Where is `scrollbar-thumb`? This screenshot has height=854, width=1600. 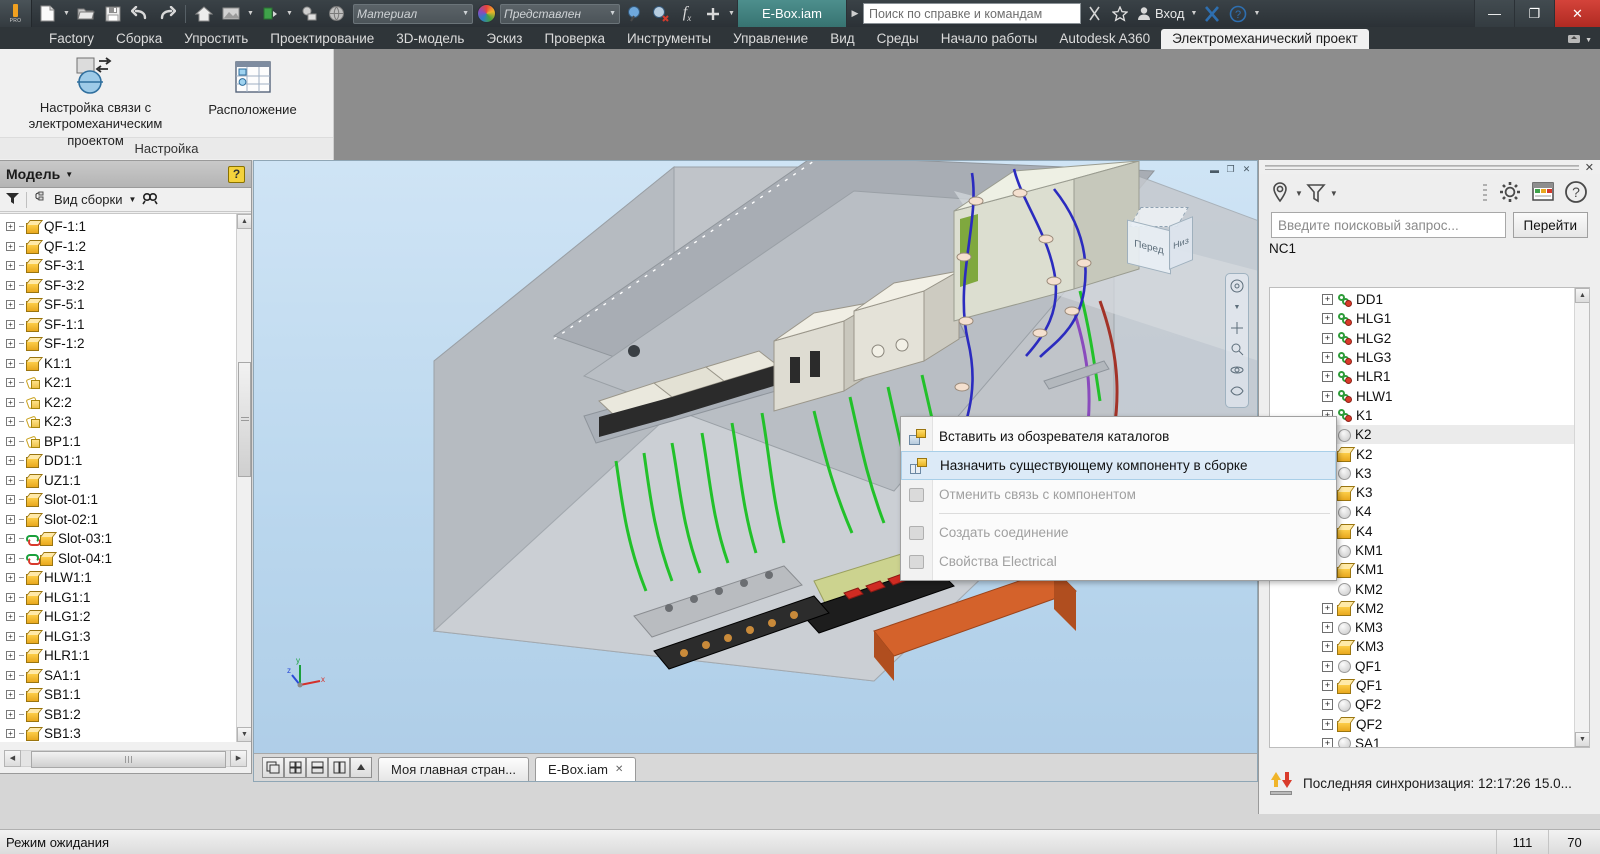 scrollbar-thumb is located at coordinates (244, 419).